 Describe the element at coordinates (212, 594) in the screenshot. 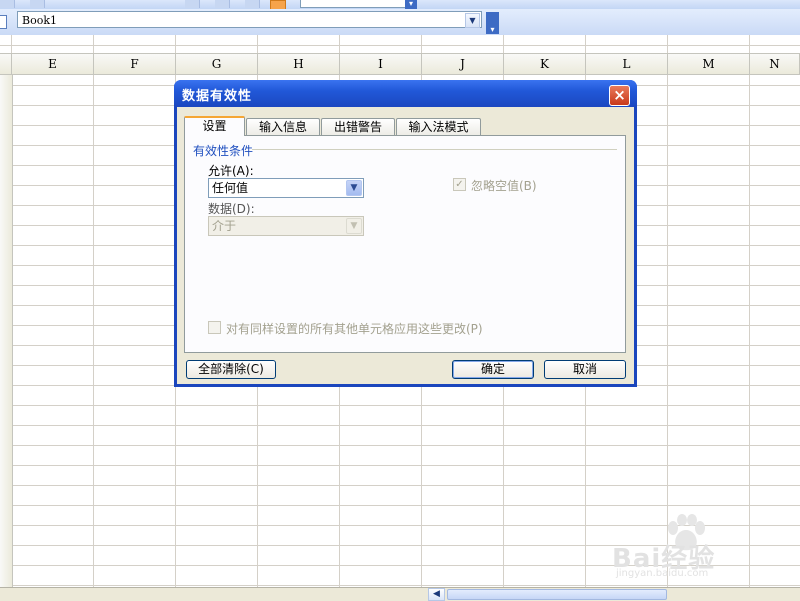

I see `sheet-tabs-area` at that location.